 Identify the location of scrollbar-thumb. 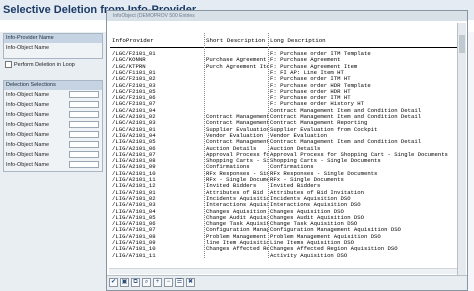
(462, 44).